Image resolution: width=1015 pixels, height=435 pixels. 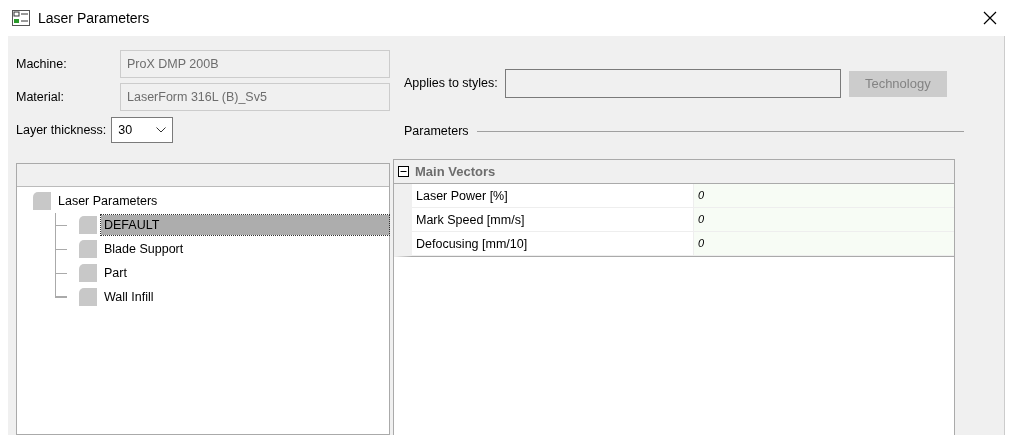 I want to click on collapse-icon, so click(x=403, y=171).